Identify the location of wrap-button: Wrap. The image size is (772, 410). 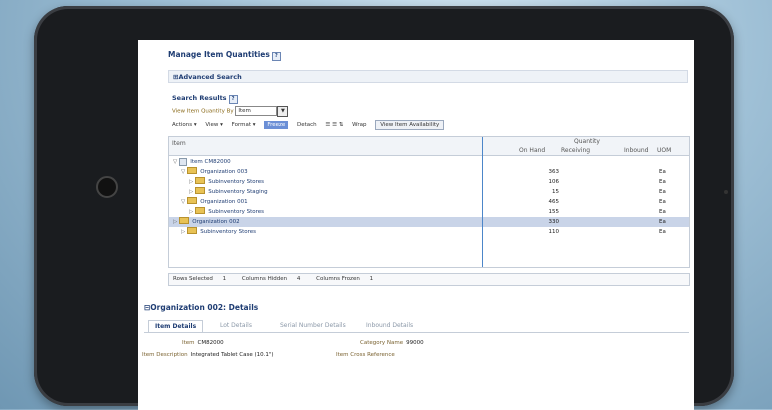
(359, 125).